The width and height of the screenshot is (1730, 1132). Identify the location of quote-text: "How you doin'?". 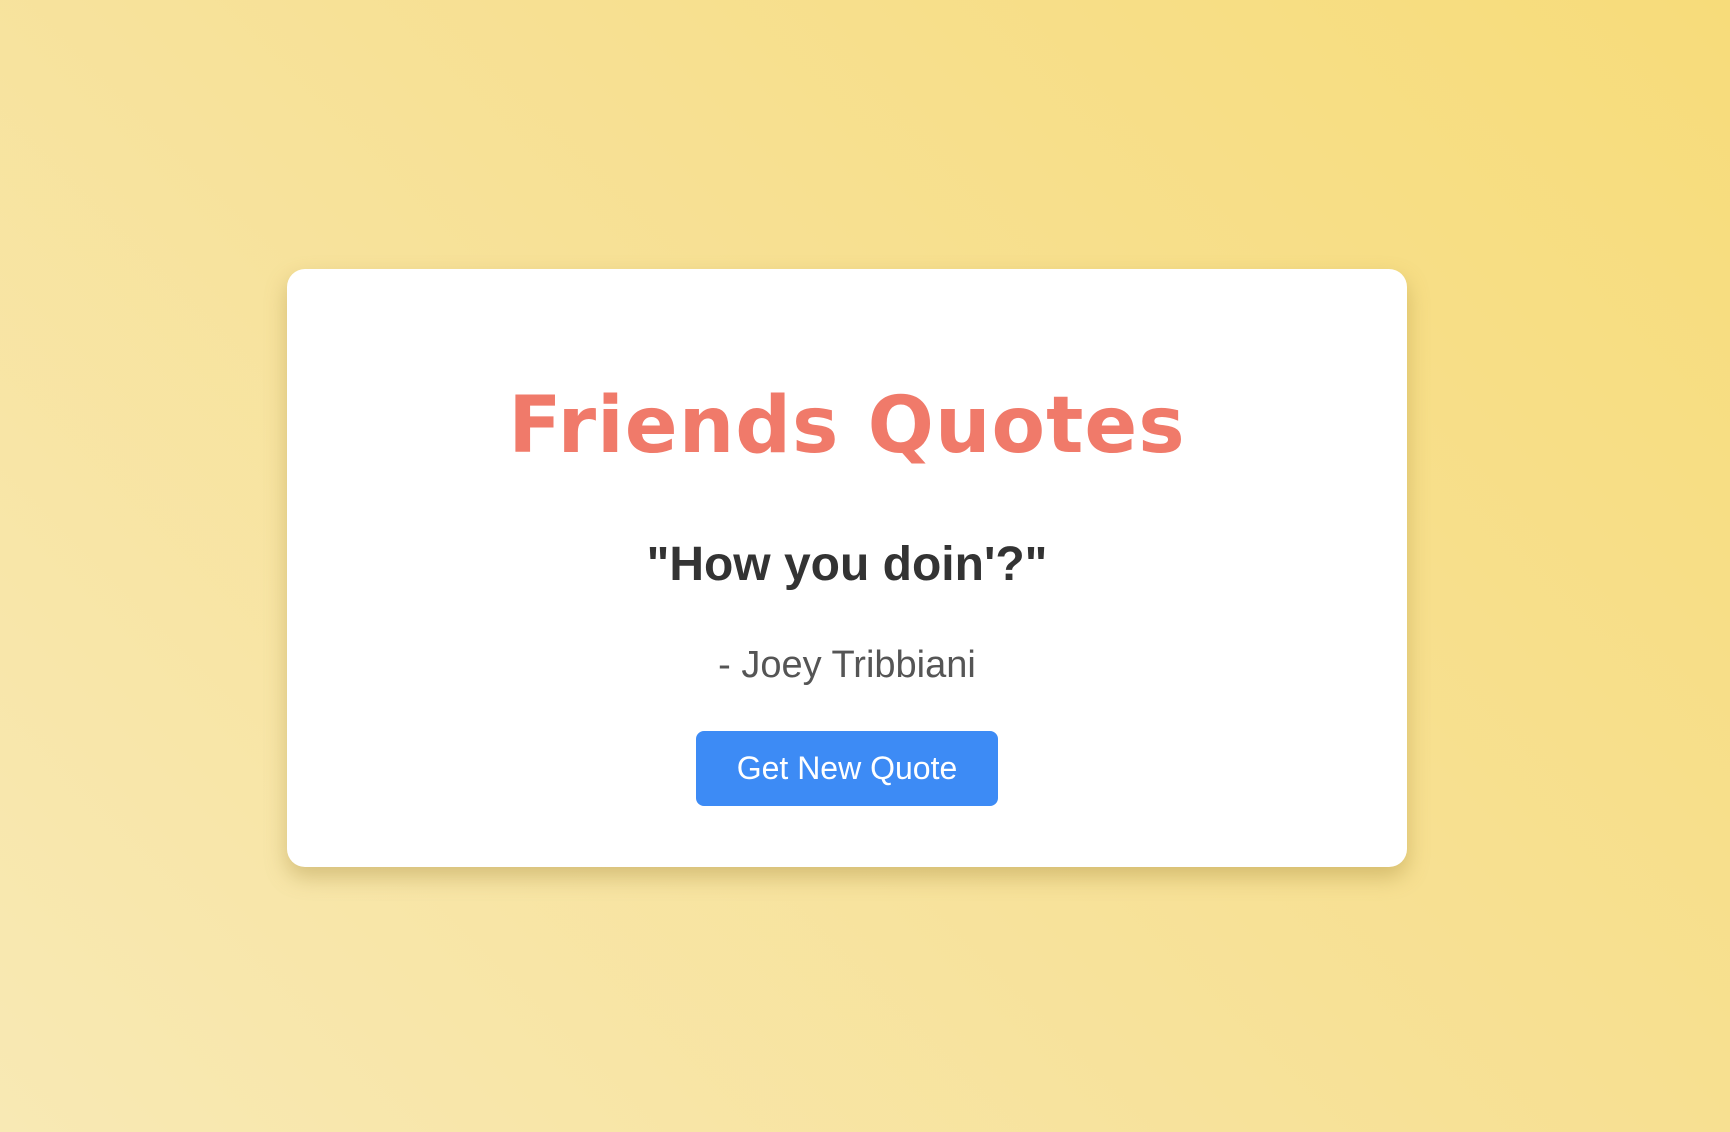
(847, 564).